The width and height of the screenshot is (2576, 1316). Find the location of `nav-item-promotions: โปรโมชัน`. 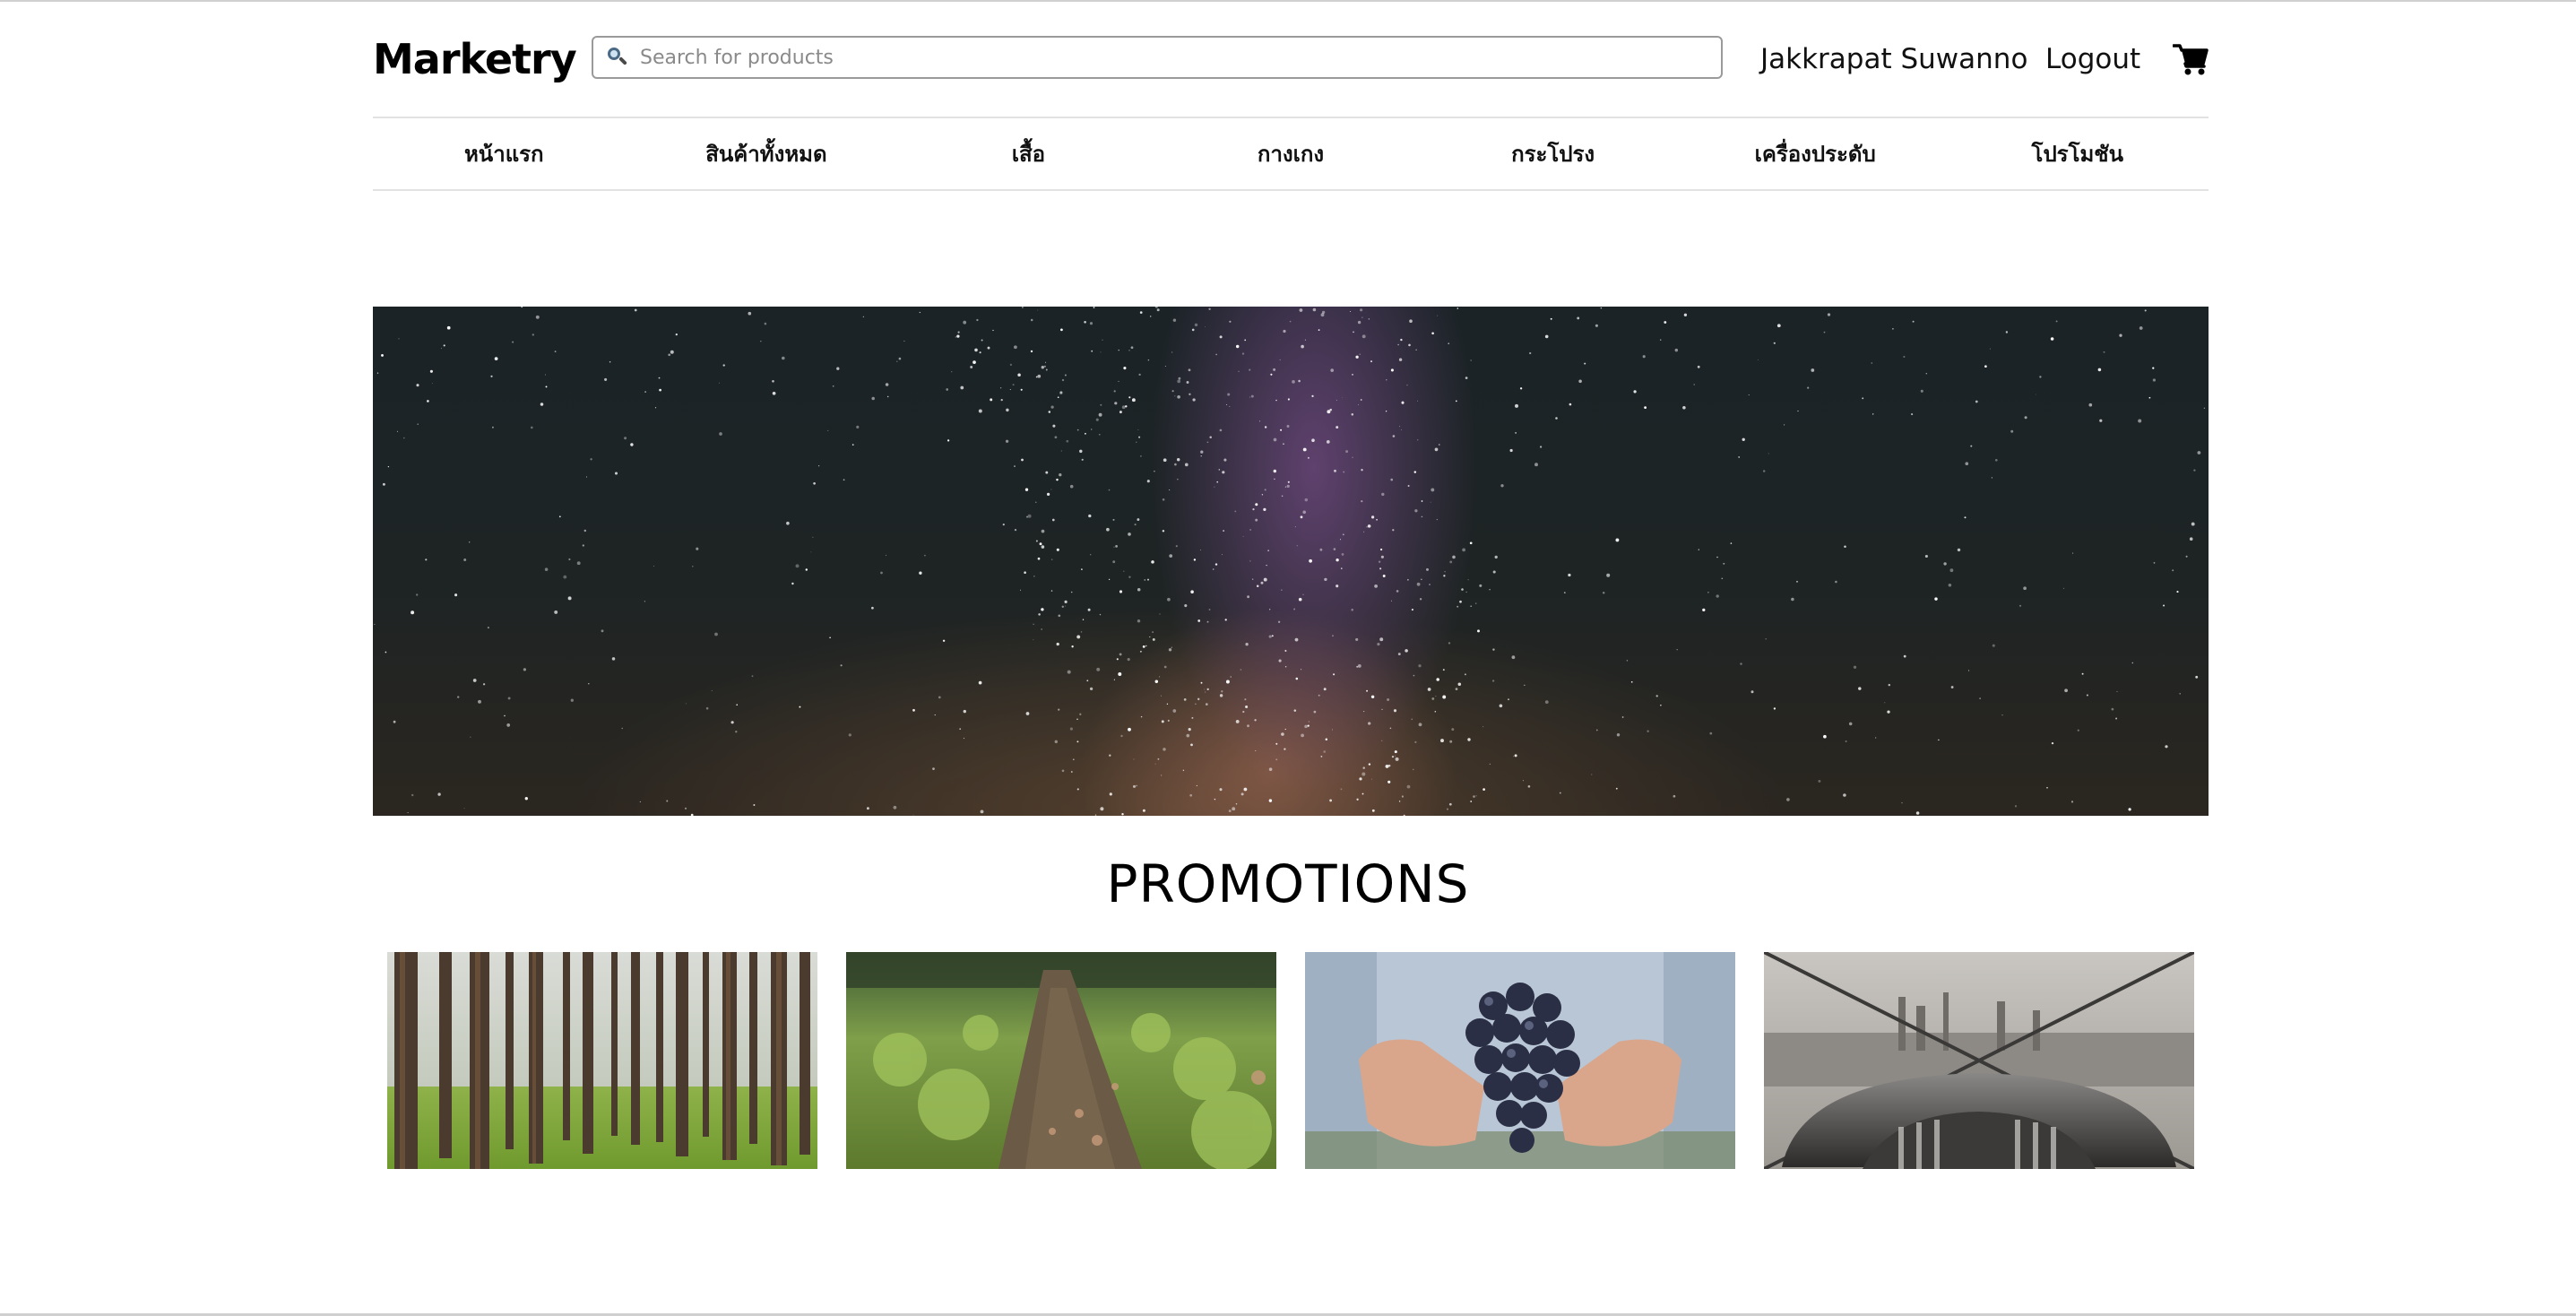

nav-item-promotions: โปรโมชัน is located at coordinates (2077, 153).